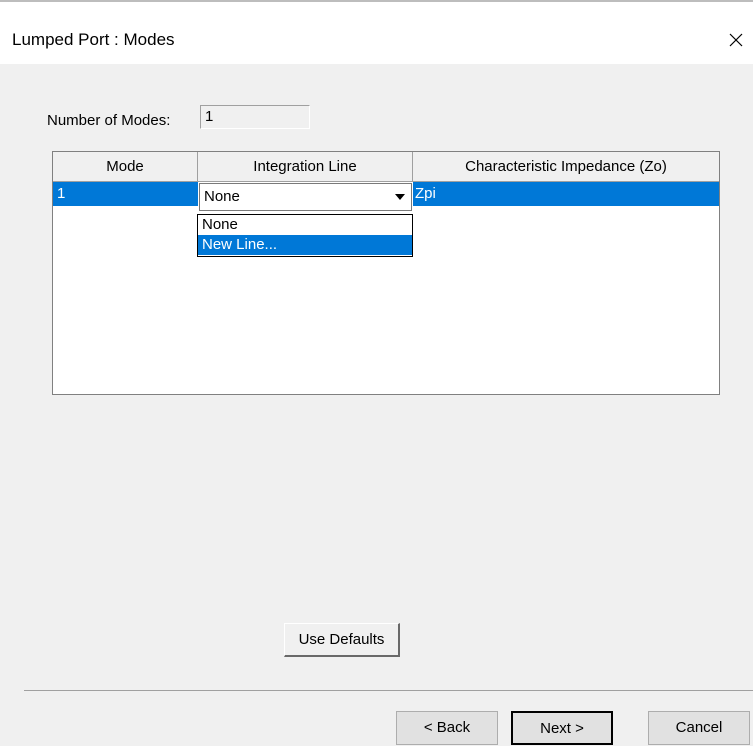 The height and width of the screenshot is (746, 753). Describe the element at coordinates (376, 1) in the screenshot. I see `top-border` at that location.